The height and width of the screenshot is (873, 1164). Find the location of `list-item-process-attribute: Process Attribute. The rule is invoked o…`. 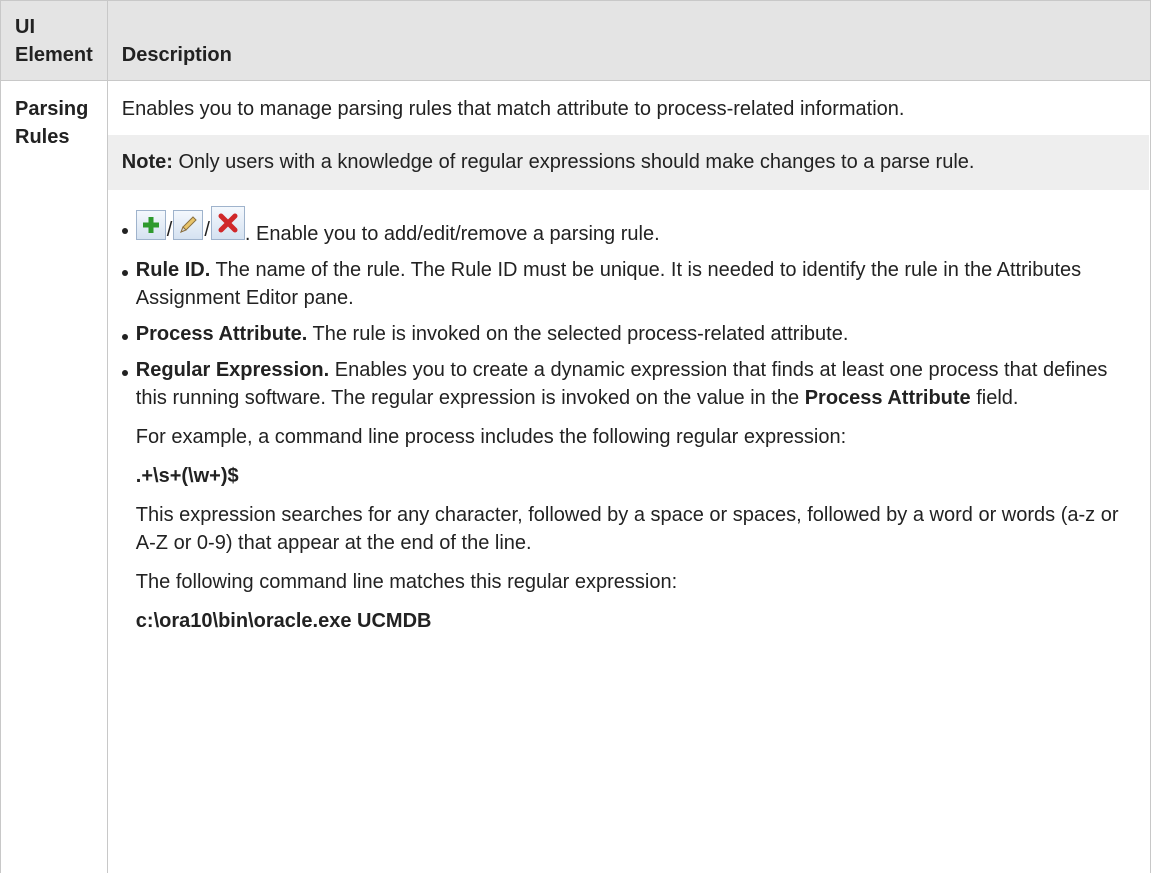

list-item-process-attribute: Process Attribute. The rule is invoked o… is located at coordinates (627, 334).